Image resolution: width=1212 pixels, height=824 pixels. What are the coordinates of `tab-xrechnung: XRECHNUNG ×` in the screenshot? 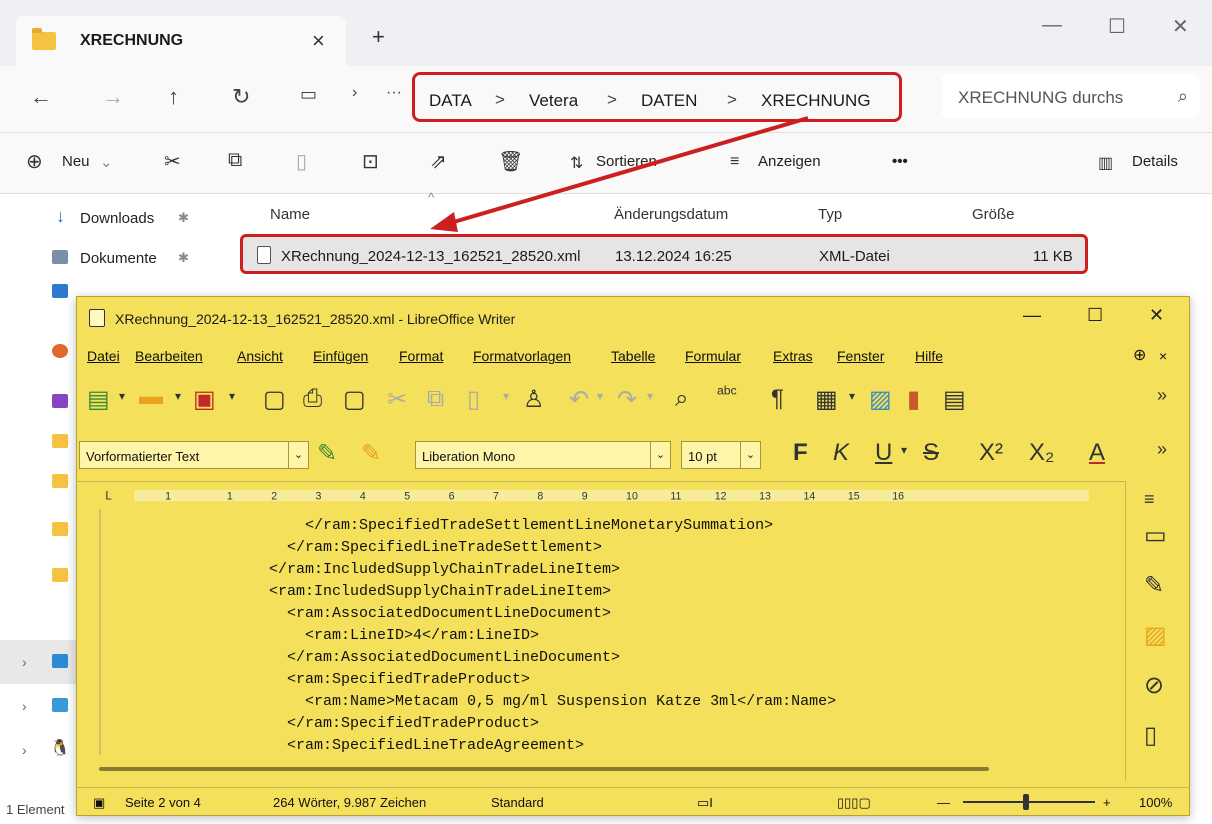 It's located at (181, 41).